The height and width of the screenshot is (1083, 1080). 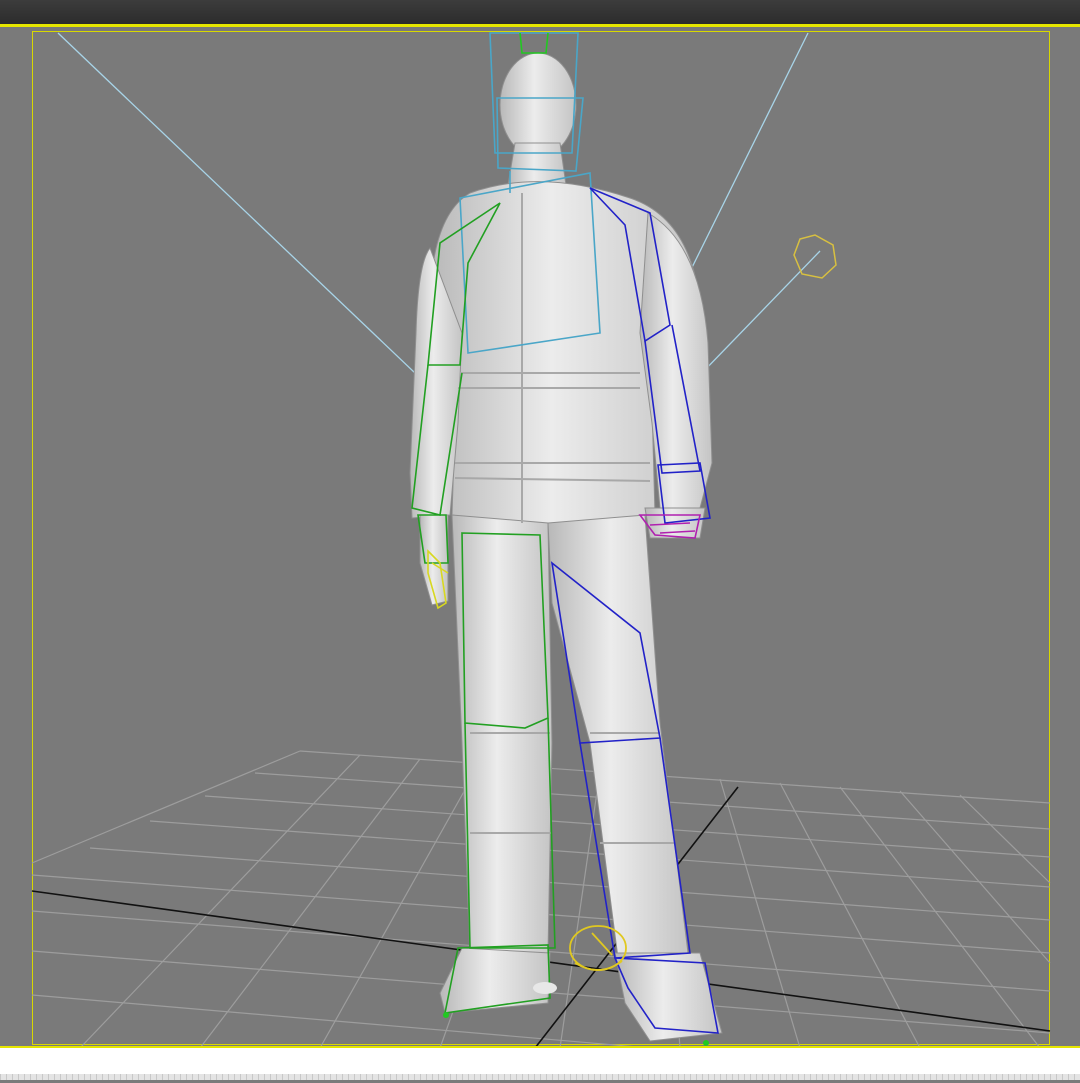 I want to click on mesh-head, so click(x=538, y=105).